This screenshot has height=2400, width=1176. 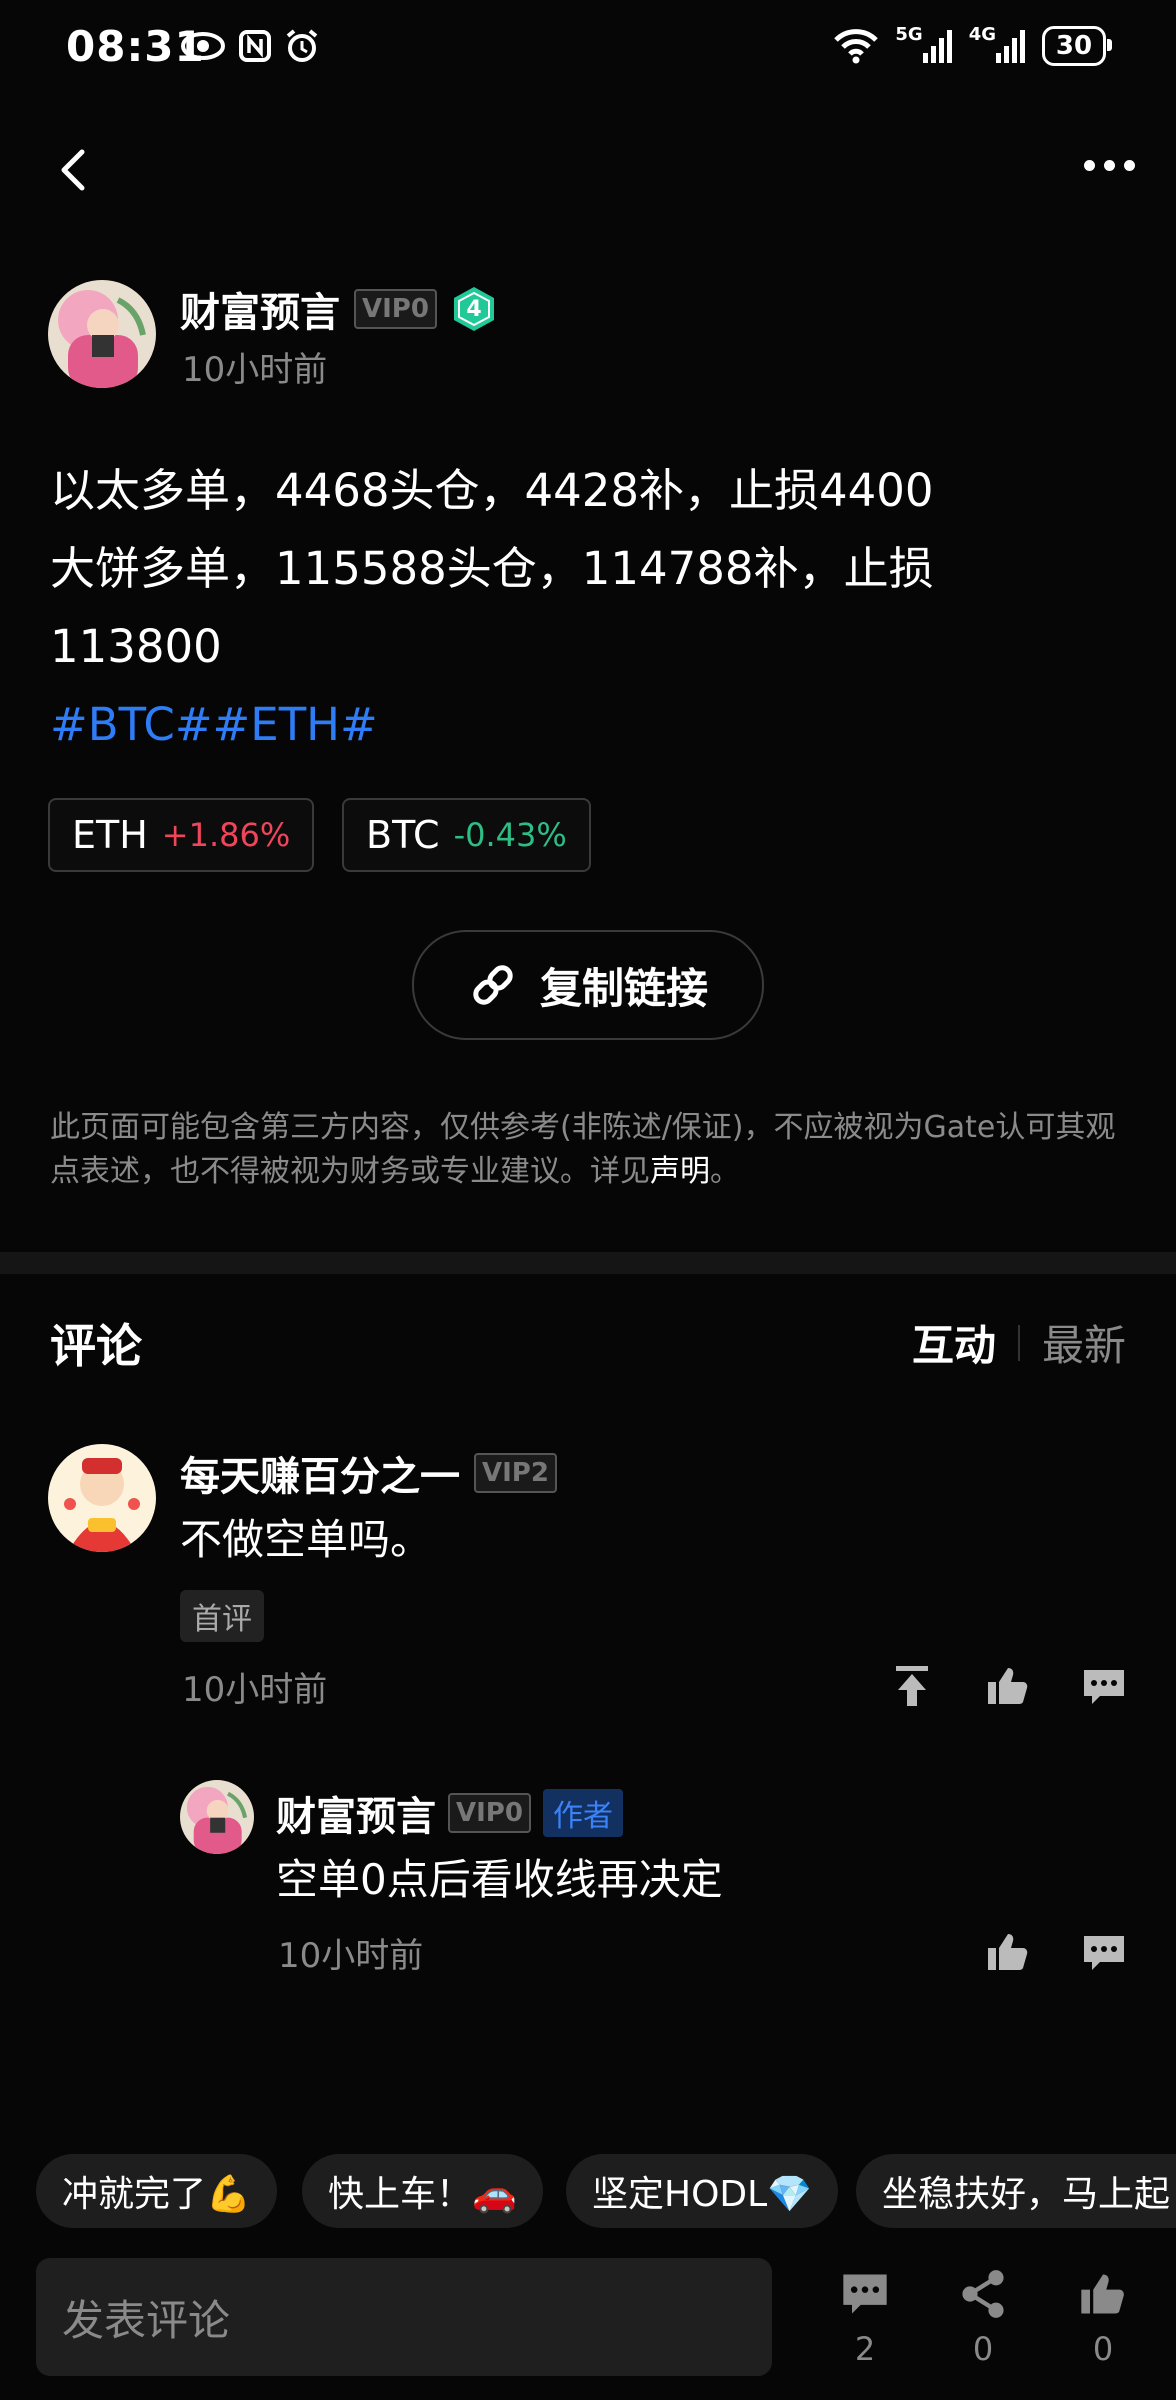 I want to click on tab-latest: 最新, so click(x=1084, y=1342).